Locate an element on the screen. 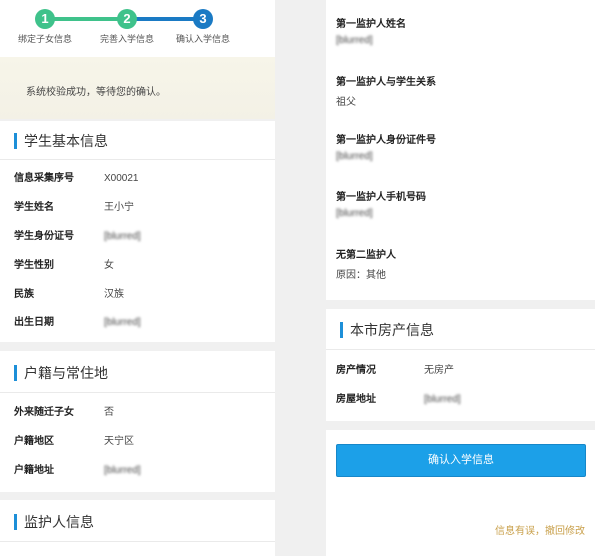  guardian-card: 监护人信息 is located at coordinates (137, 528).